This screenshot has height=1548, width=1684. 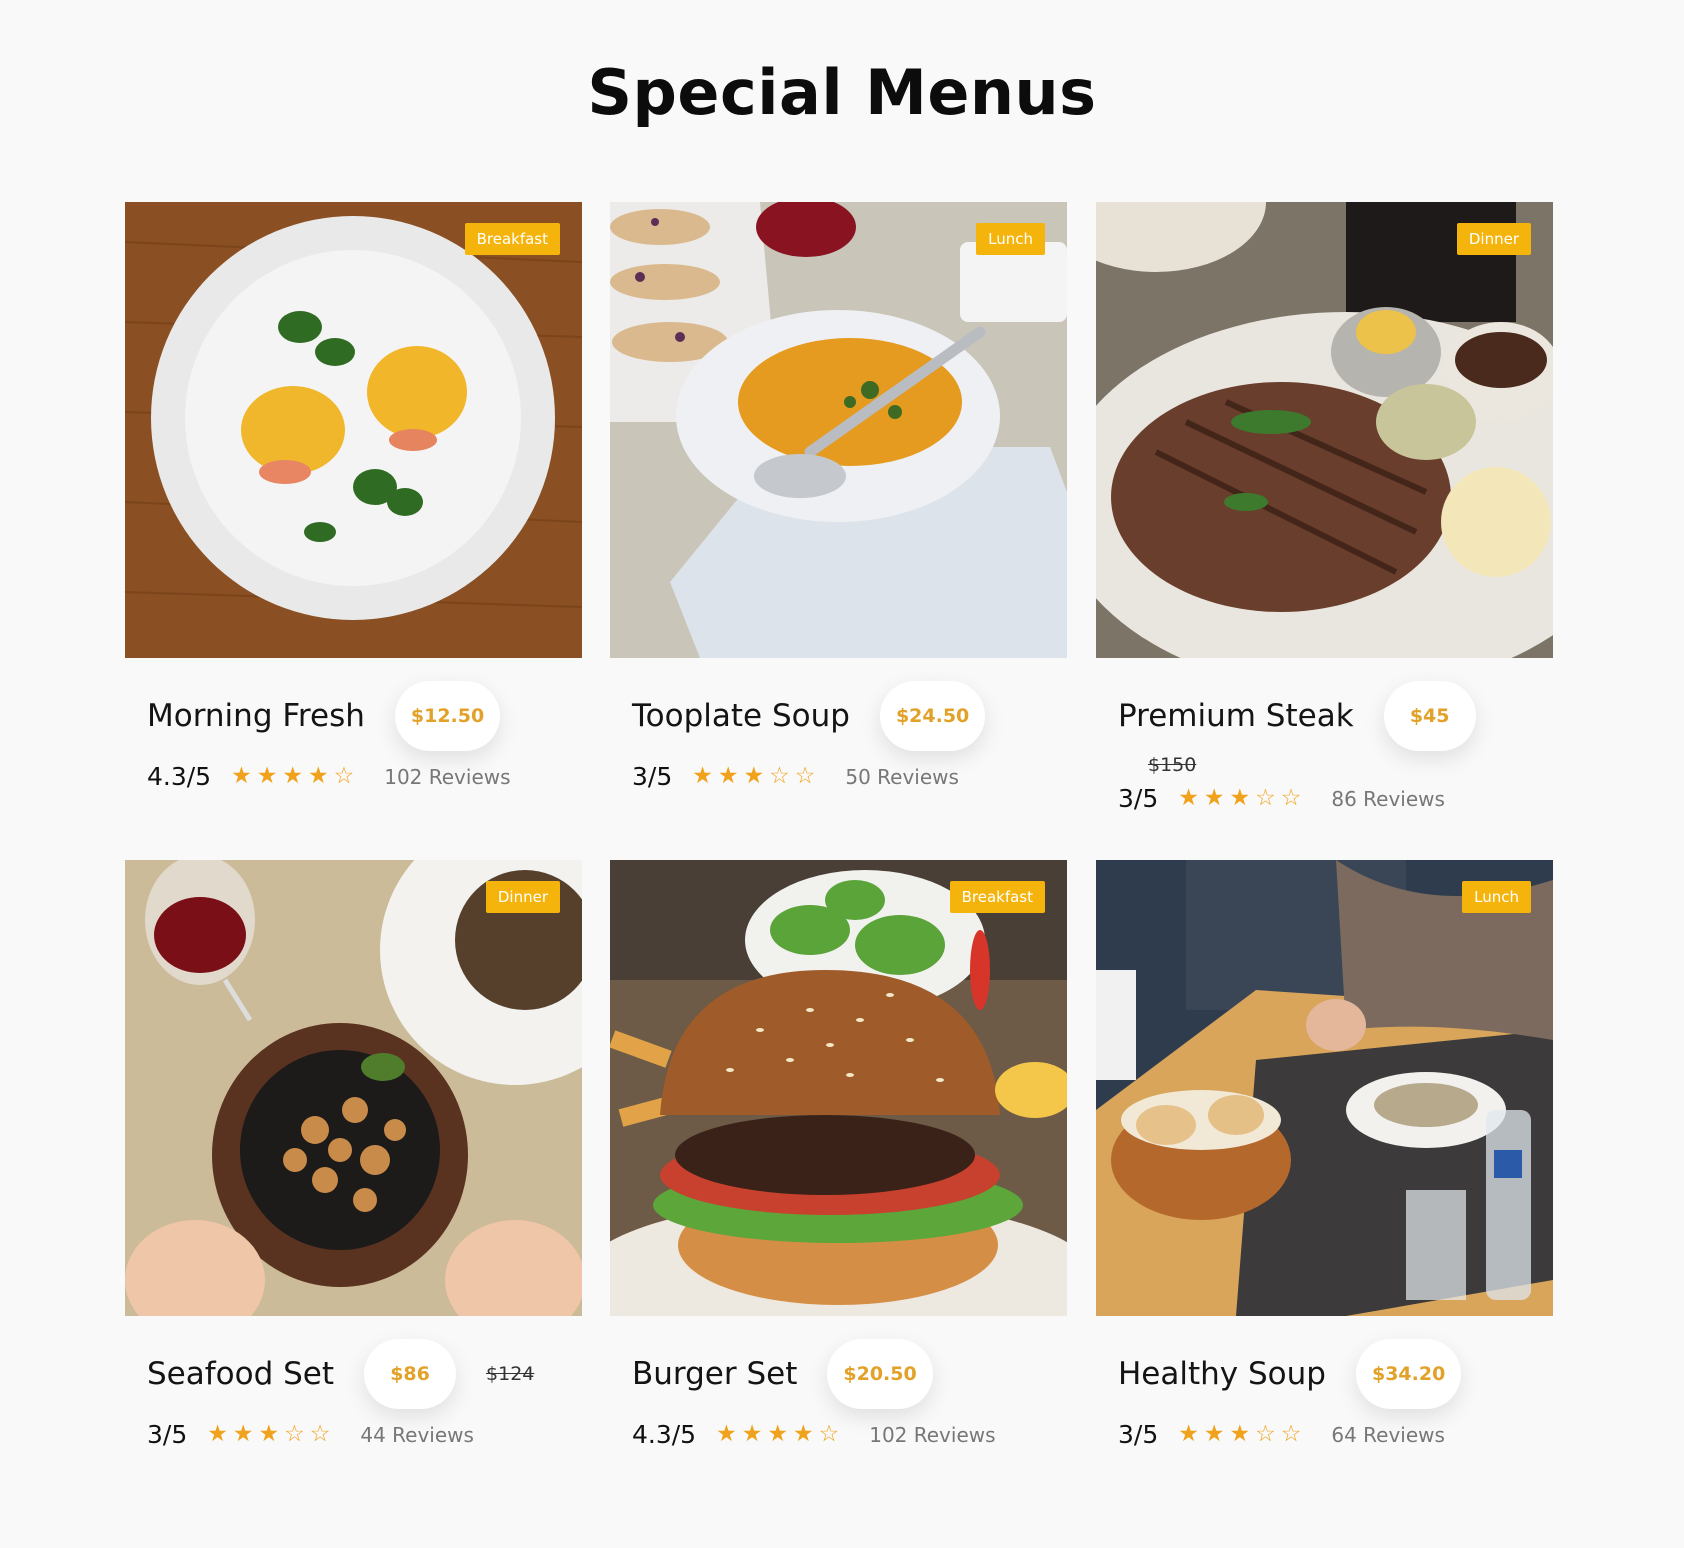 What do you see at coordinates (880, 1374) in the screenshot?
I see `price-tag: $20.50` at bounding box center [880, 1374].